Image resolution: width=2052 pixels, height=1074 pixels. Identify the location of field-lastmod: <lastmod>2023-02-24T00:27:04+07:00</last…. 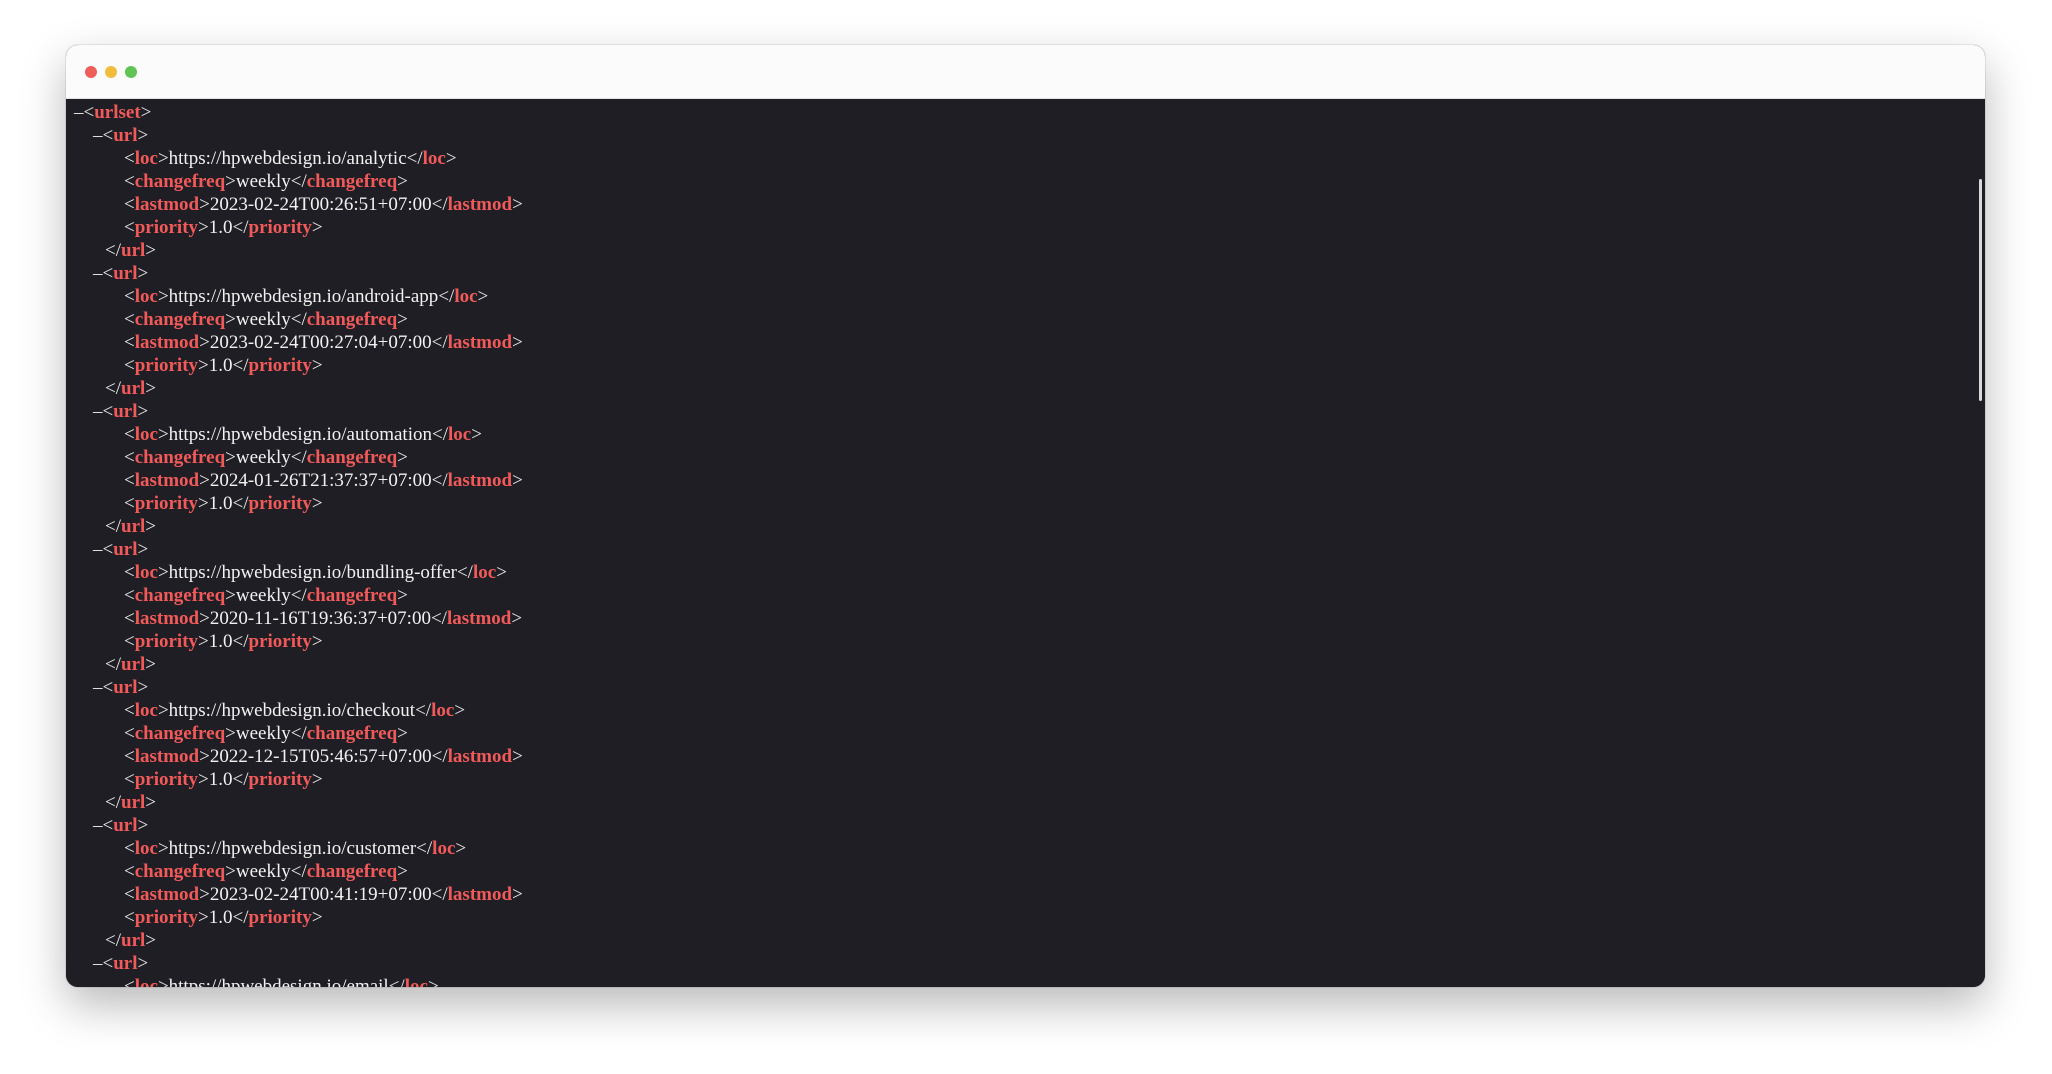
(298, 342).